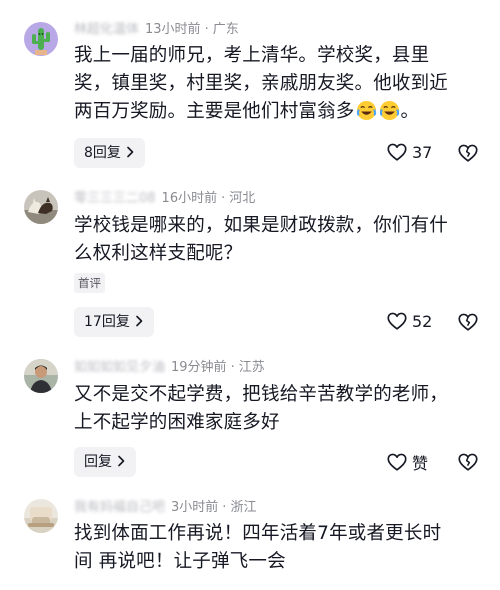 Image resolution: width=500 pixels, height=590 pixels. I want to click on like-button: 赞, so click(407, 462).